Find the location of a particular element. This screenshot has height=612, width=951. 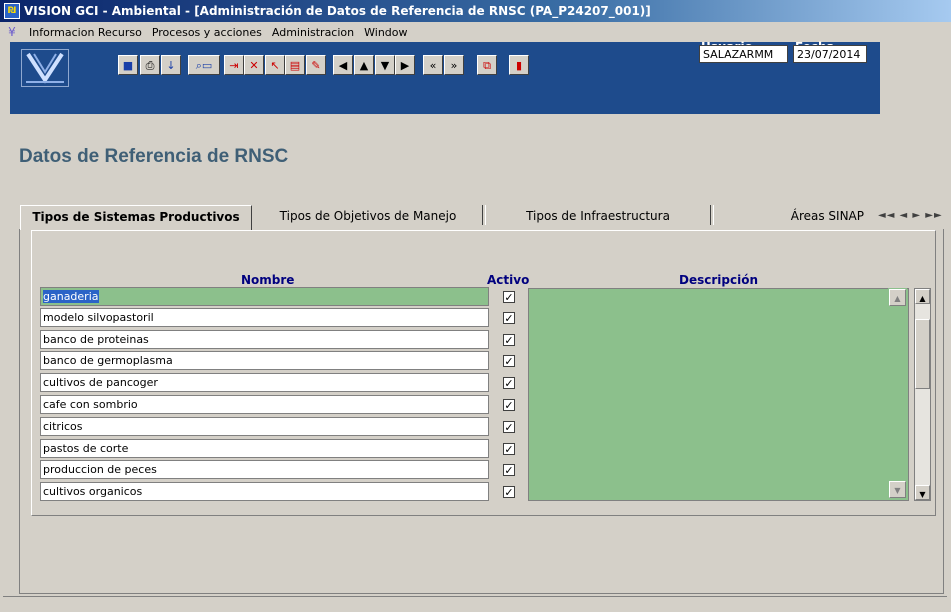

tab-tipos-de-objetivos-de-manejo: Tipos de Objetivos de Manejo is located at coordinates (368, 217).